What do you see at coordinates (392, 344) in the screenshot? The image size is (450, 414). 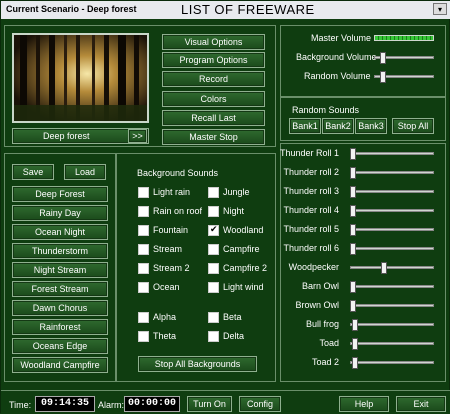 I see `random-slider-toad` at bounding box center [392, 344].